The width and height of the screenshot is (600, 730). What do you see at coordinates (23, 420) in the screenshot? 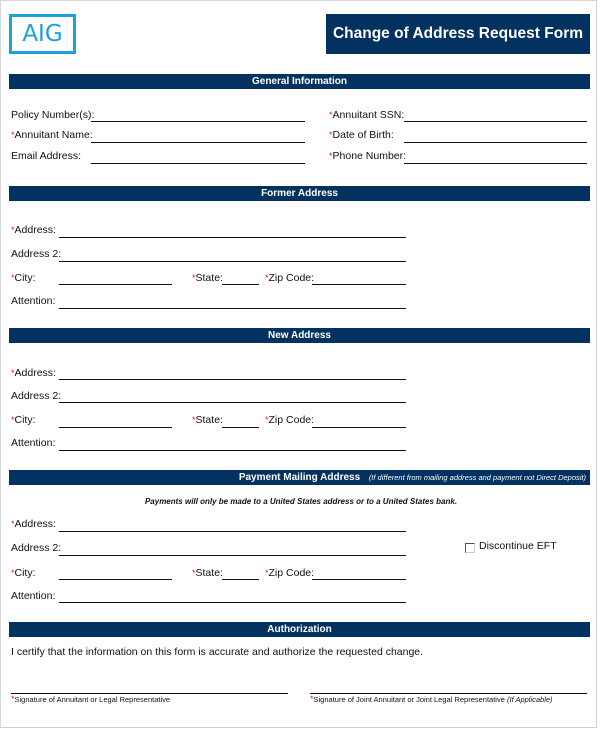
I see `new-city-label: *City:` at bounding box center [23, 420].